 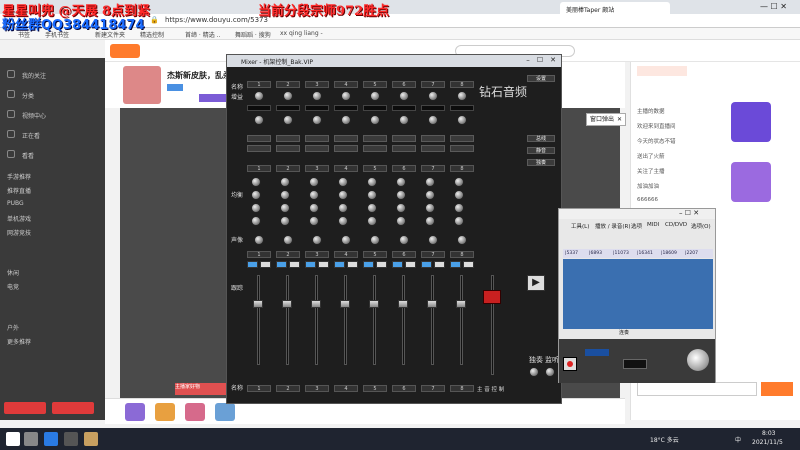 What do you see at coordinates (689, 213) in the screenshot?
I see `window-controls: – ☐ ✕` at bounding box center [689, 213].